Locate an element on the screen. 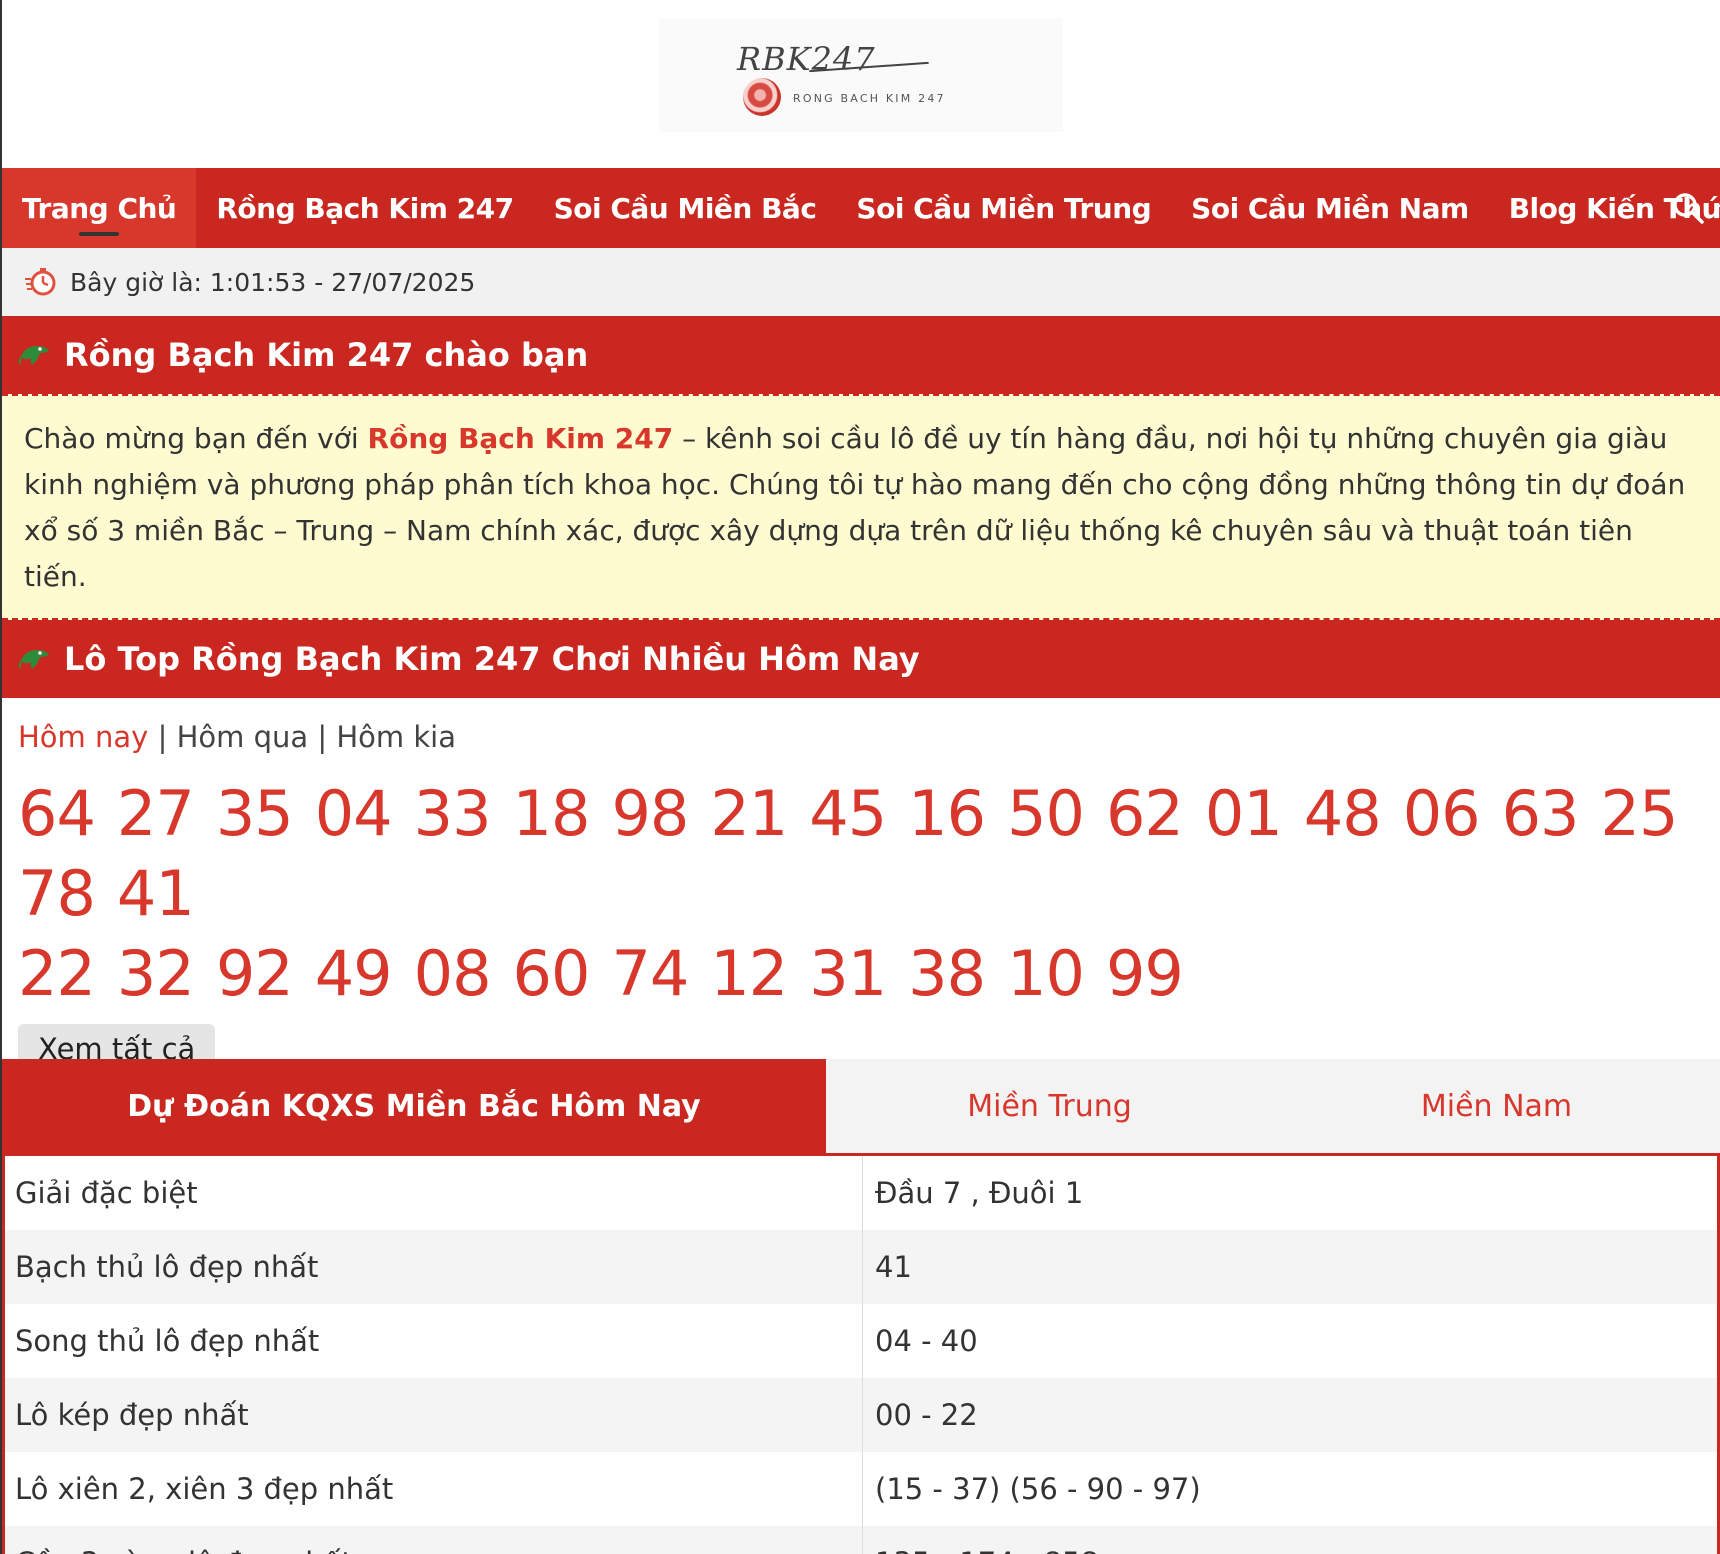 The height and width of the screenshot is (1554, 1720). row-value: (15 - 37) (56 - 90 - 97) is located at coordinates (1038, 1489).